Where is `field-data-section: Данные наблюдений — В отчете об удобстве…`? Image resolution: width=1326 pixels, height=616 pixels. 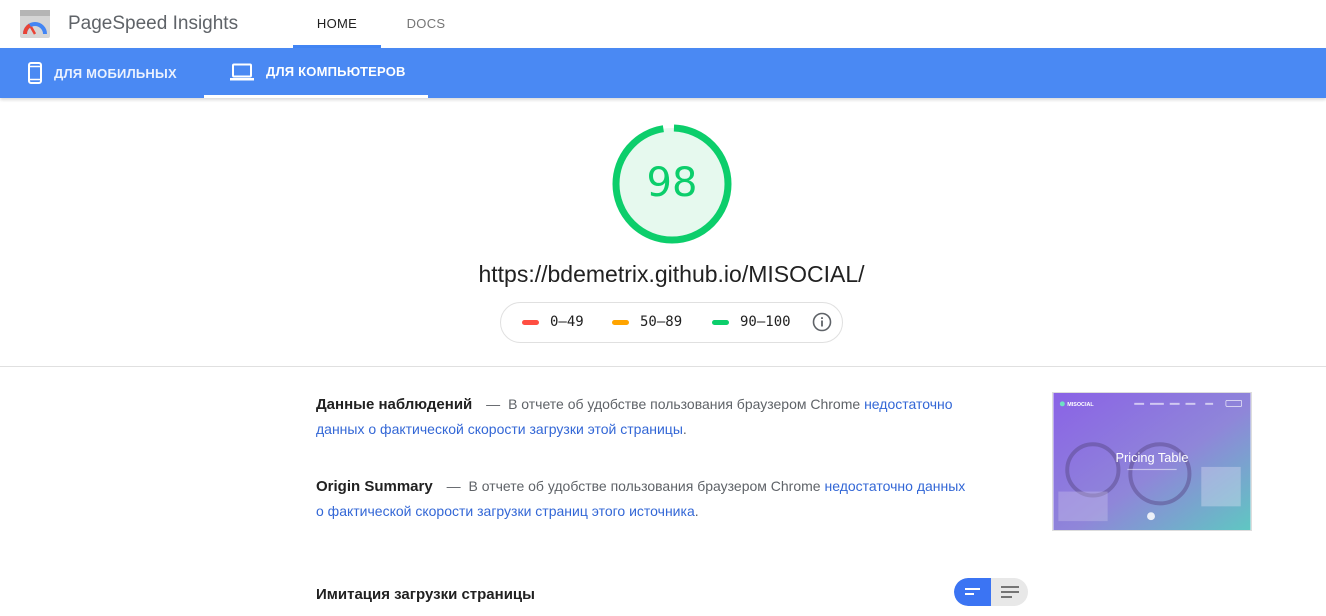
field-data-section: Данные наблюдений — В отчете об удобстве… is located at coordinates (646, 417).